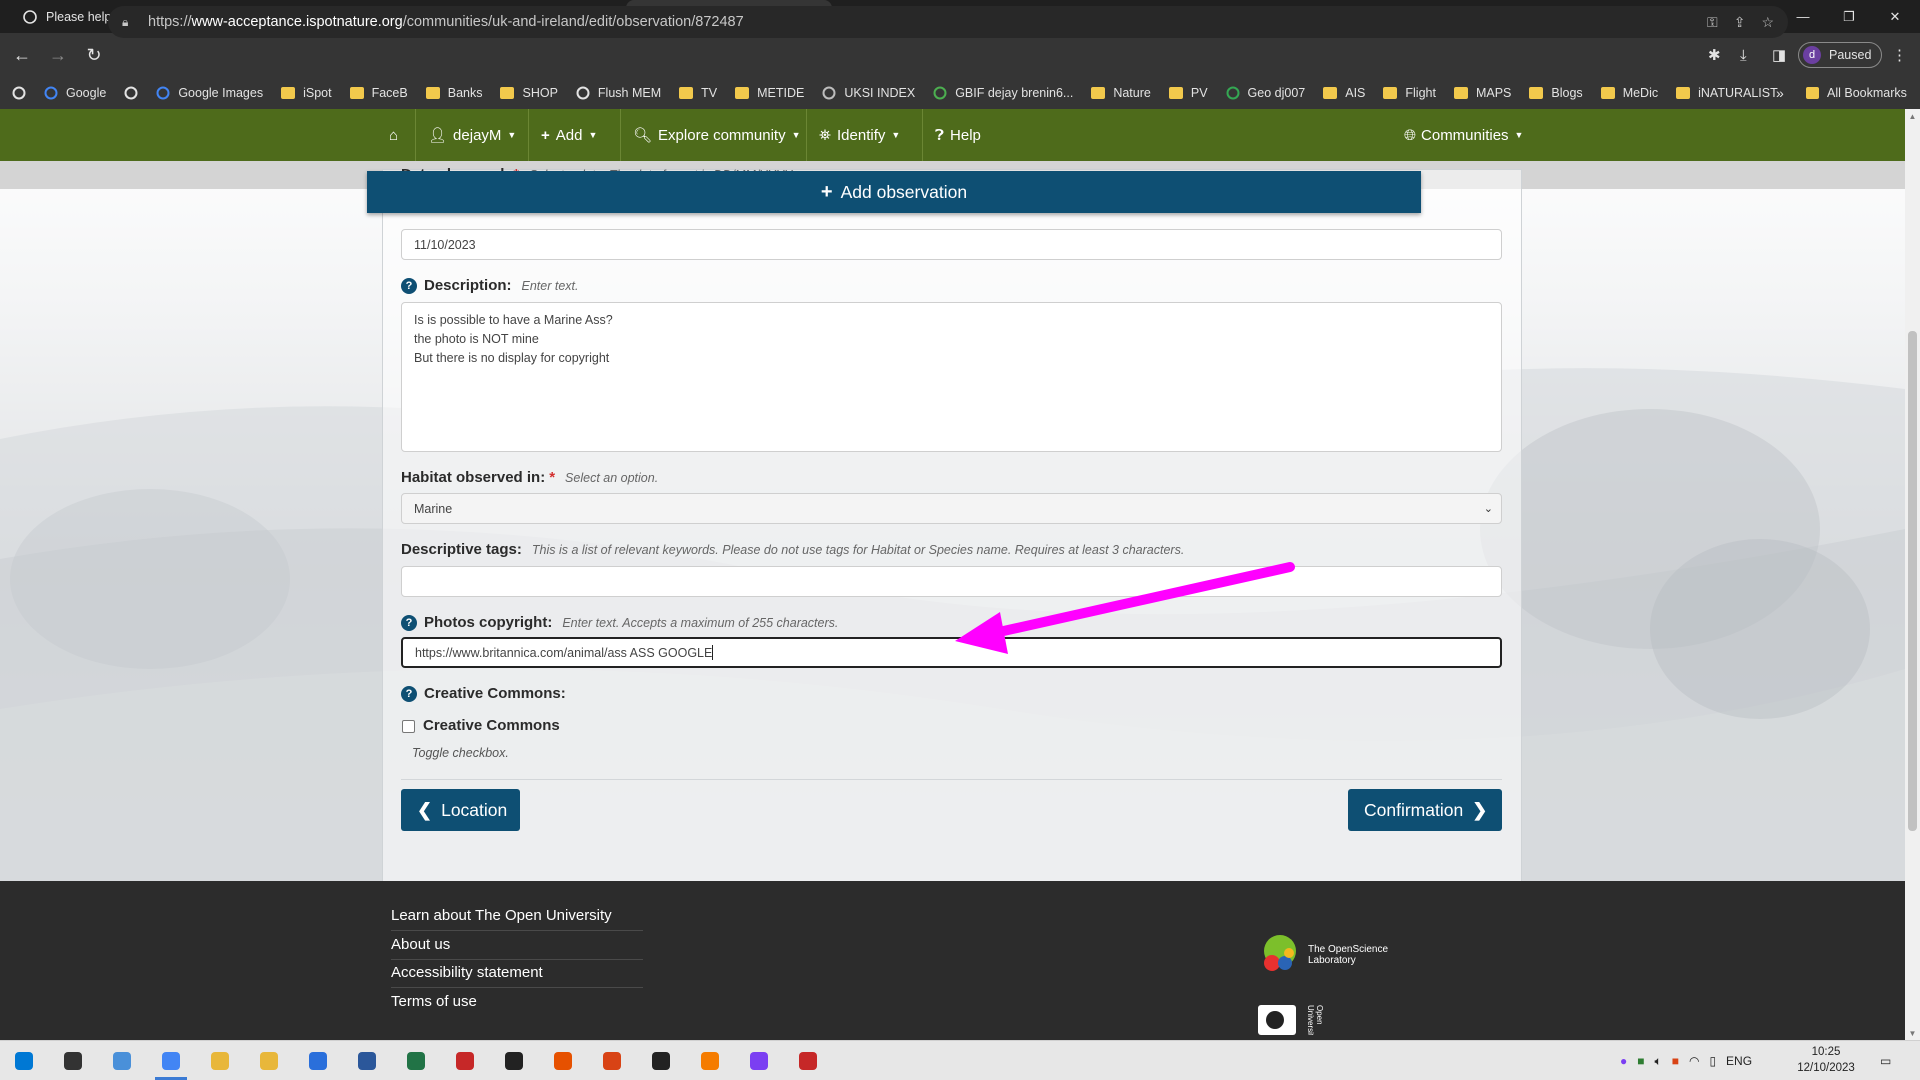 Image resolution: width=1920 pixels, height=1080 pixels. I want to click on location-button: ❮ Location, so click(460, 810).